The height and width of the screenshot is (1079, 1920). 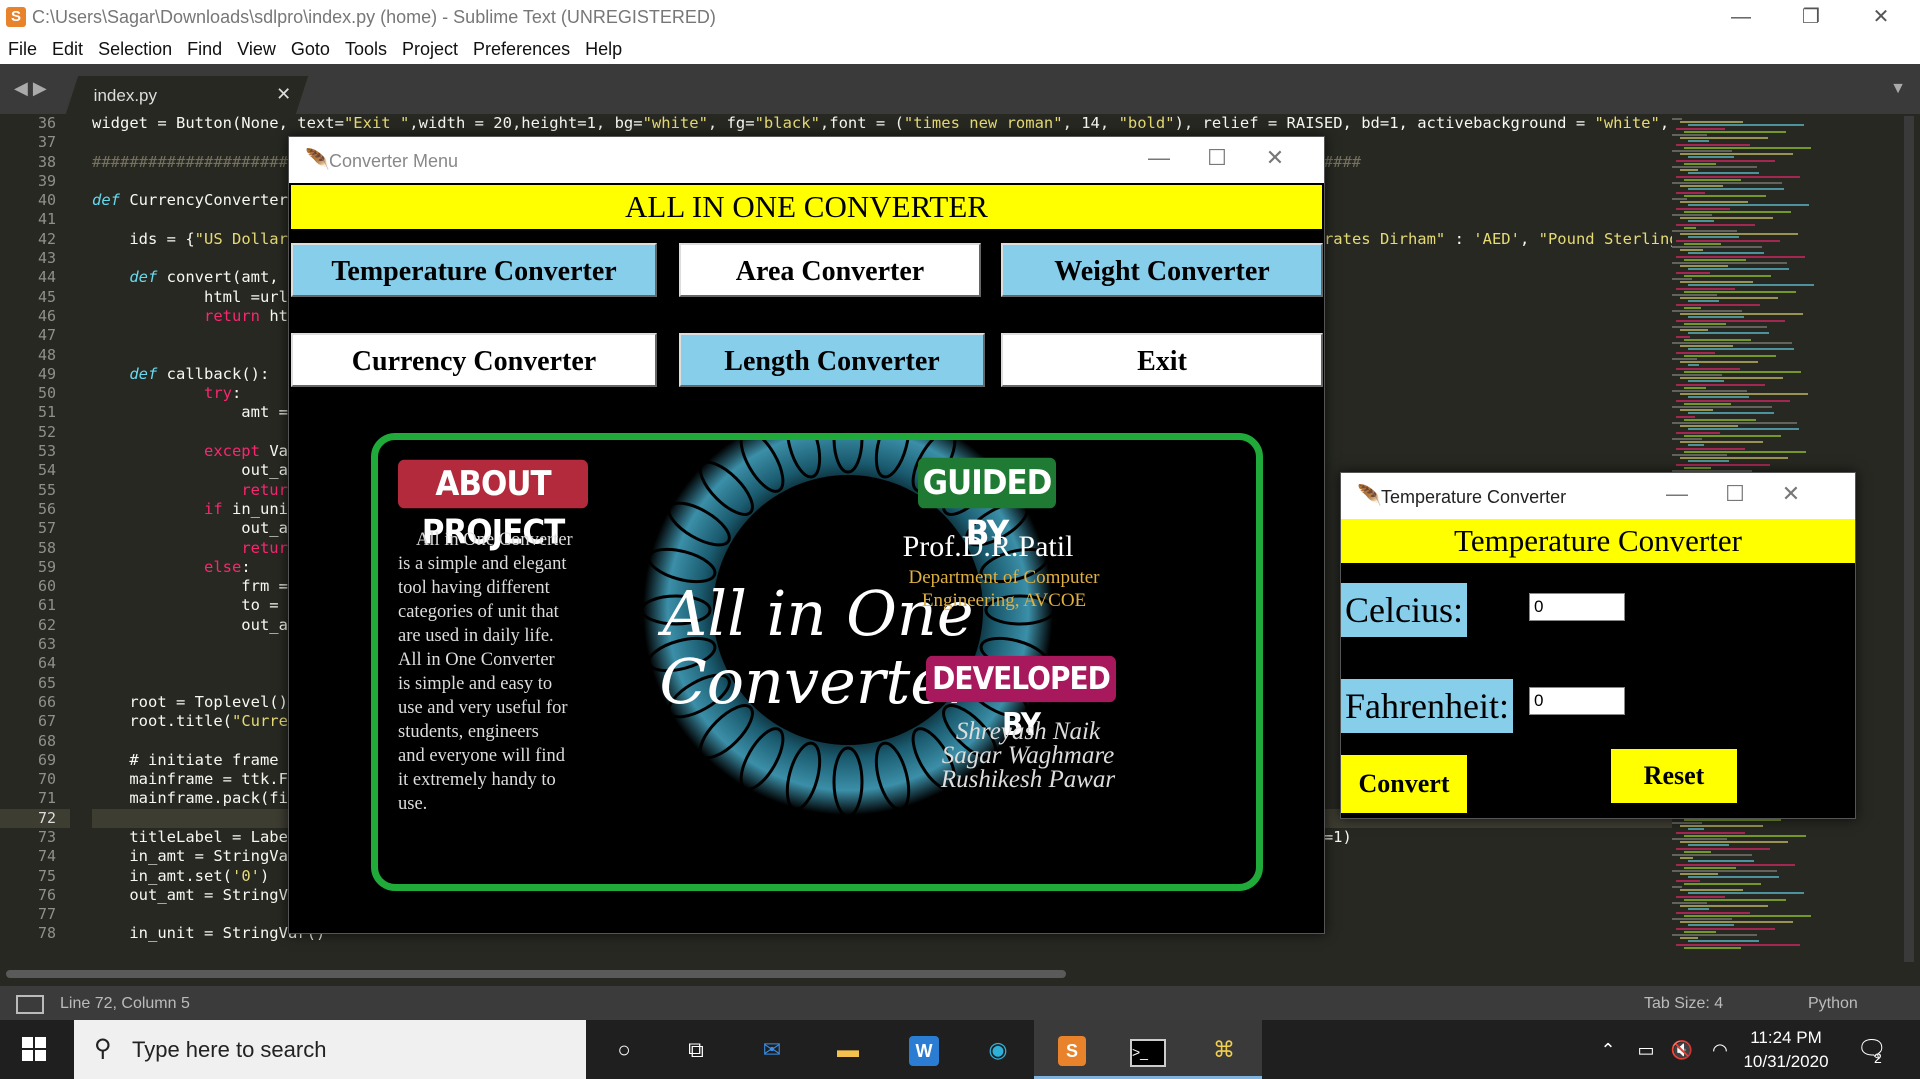 What do you see at coordinates (603, 49) in the screenshot?
I see `menu-help: Help` at bounding box center [603, 49].